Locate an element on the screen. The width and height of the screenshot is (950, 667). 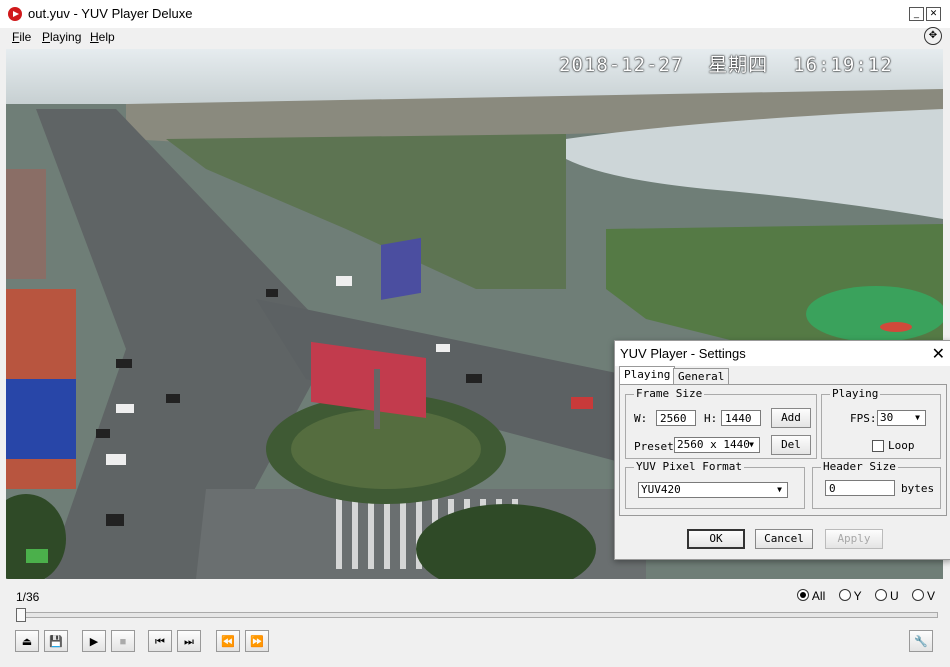
height-label: H: is located at coordinates (711, 418).